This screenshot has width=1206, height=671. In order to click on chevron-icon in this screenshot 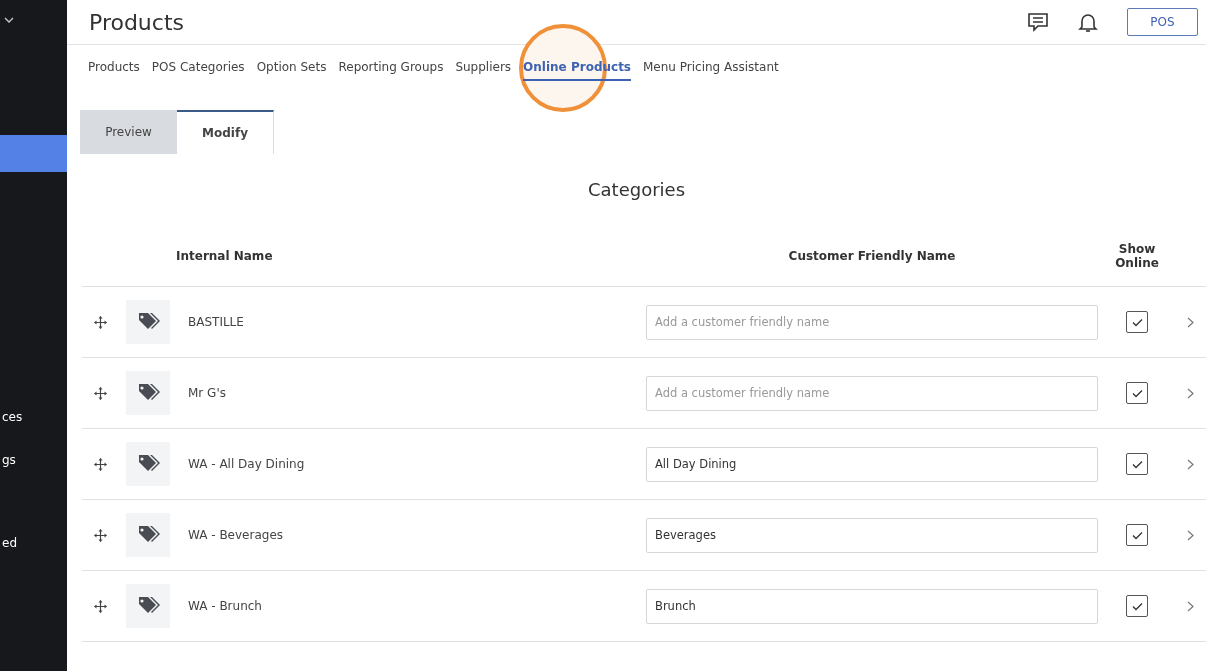, I will do `click(9, 20)`.